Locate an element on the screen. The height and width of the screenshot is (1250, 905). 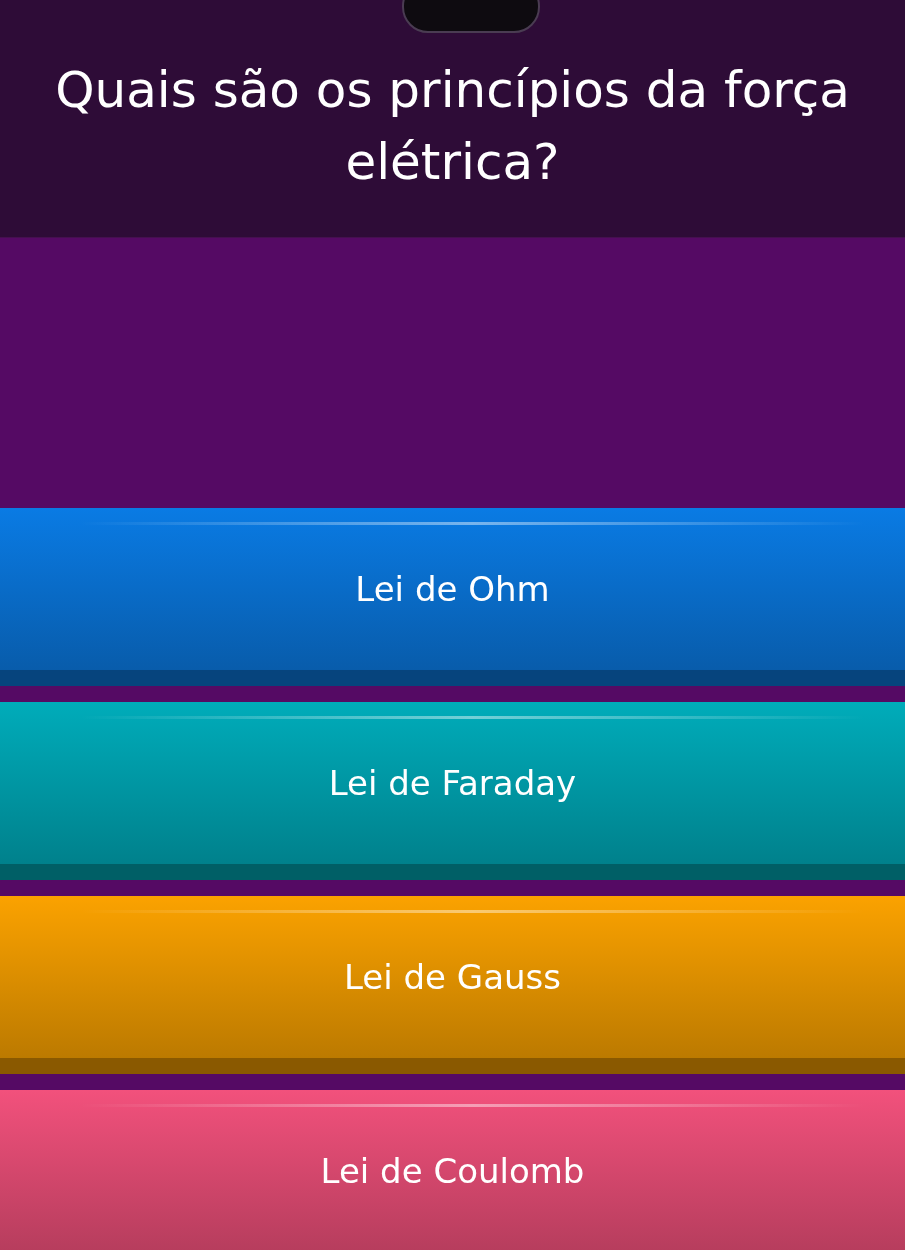
question-text: Quais são os princípios da força elétrica? is located at coordinates (452, 126).